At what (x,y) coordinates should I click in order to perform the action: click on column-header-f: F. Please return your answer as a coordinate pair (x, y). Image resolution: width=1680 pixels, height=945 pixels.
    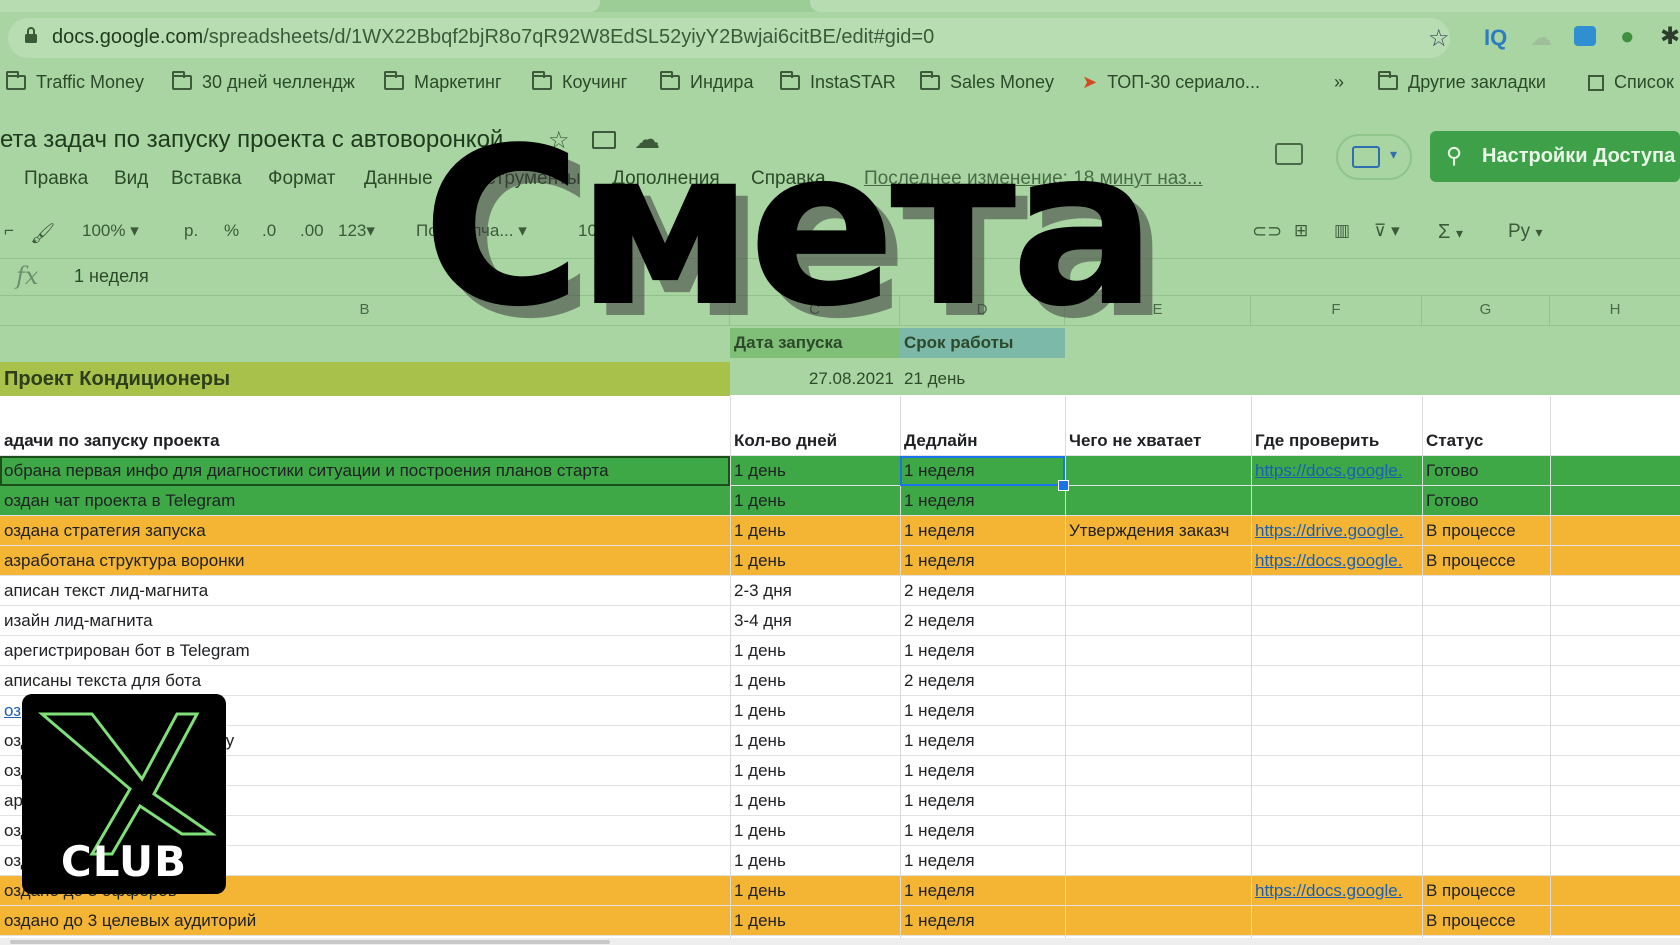
    Looking at the image, I should click on (1336, 310).